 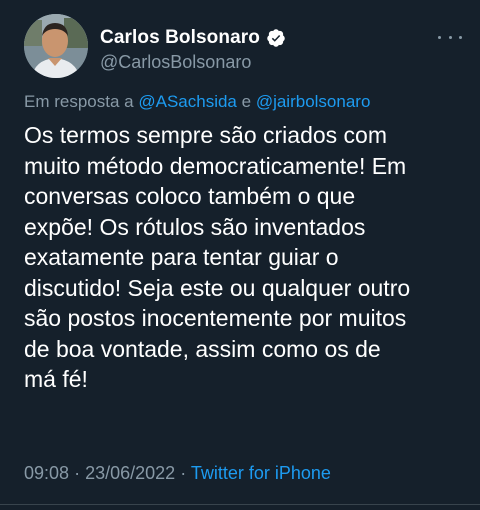 I want to click on tweet-header: Carlos Bolsonaro @CarlosBolsonaro, so click(x=246, y=49).